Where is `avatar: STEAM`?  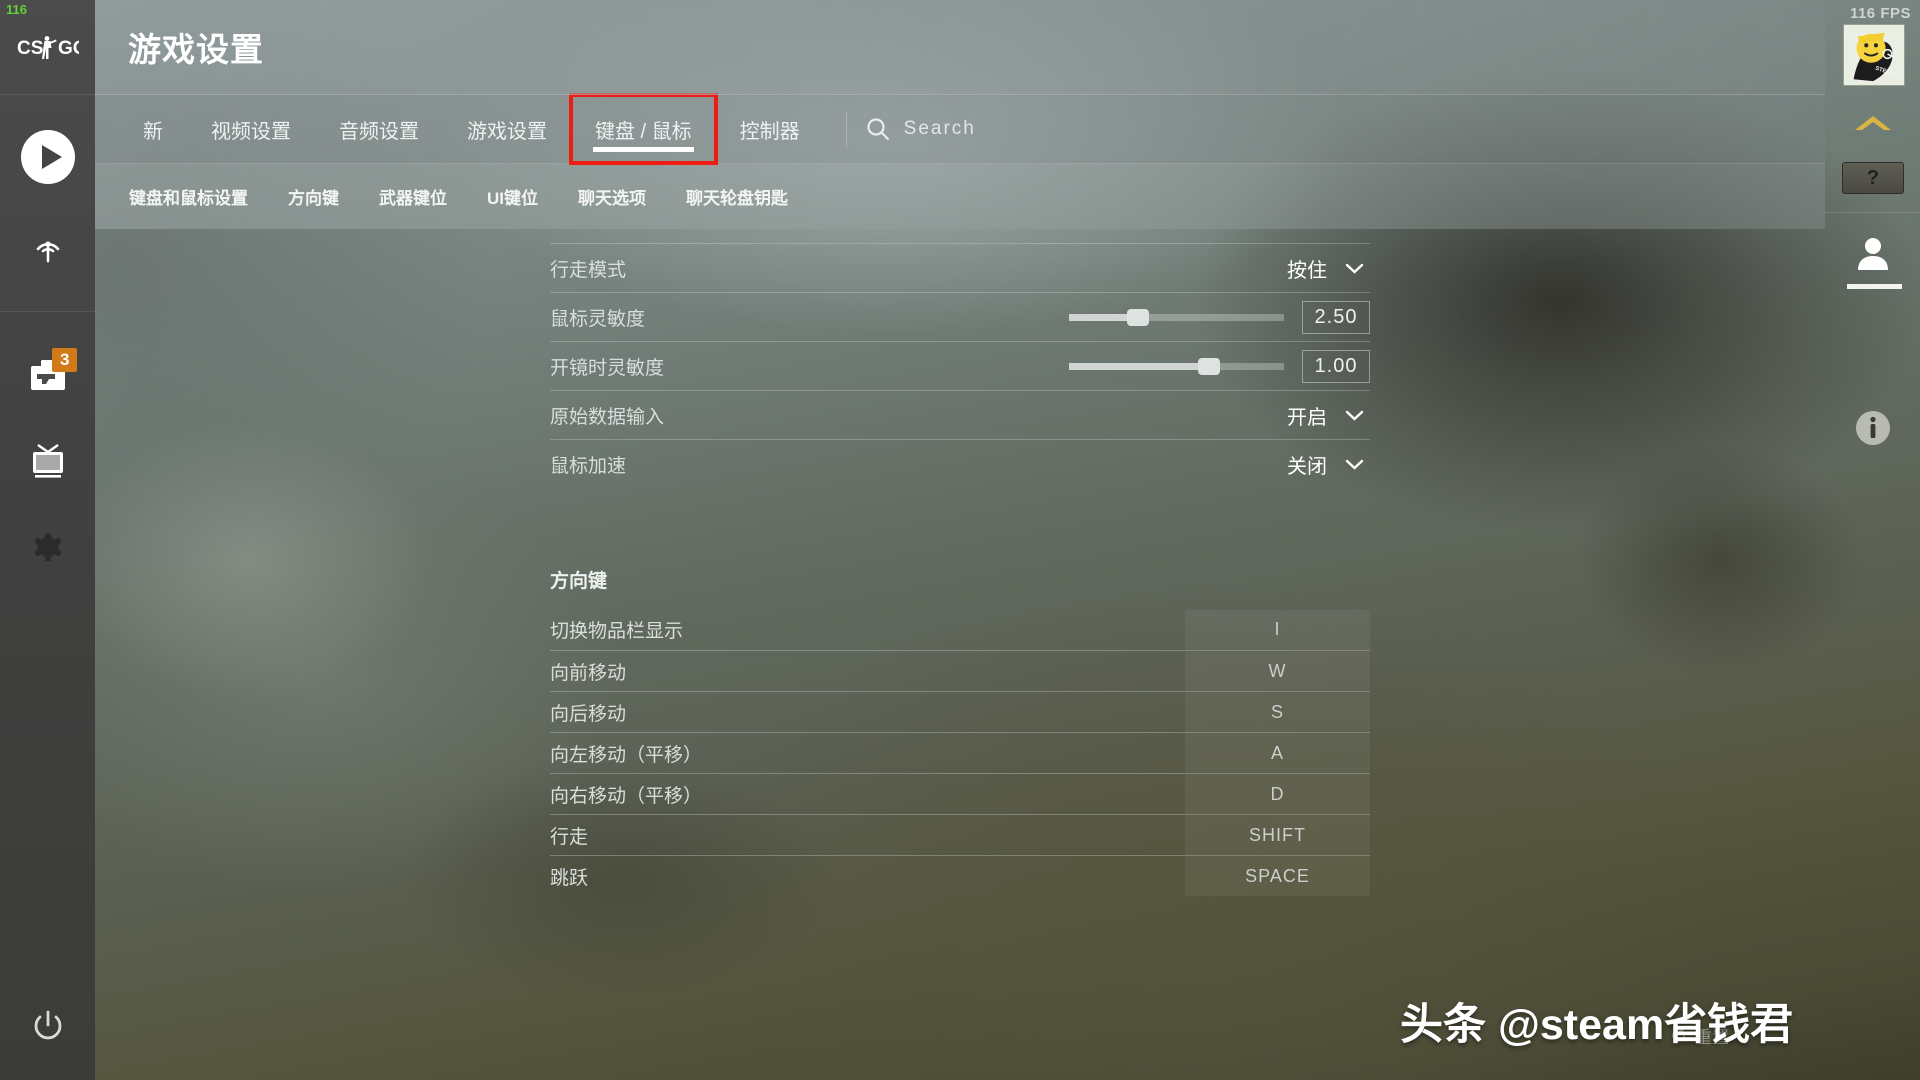
avatar: STEAM is located at coordinates (1874, 55).